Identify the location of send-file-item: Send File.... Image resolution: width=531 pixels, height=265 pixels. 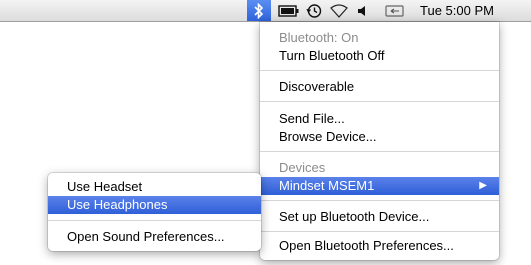
(379, 119).